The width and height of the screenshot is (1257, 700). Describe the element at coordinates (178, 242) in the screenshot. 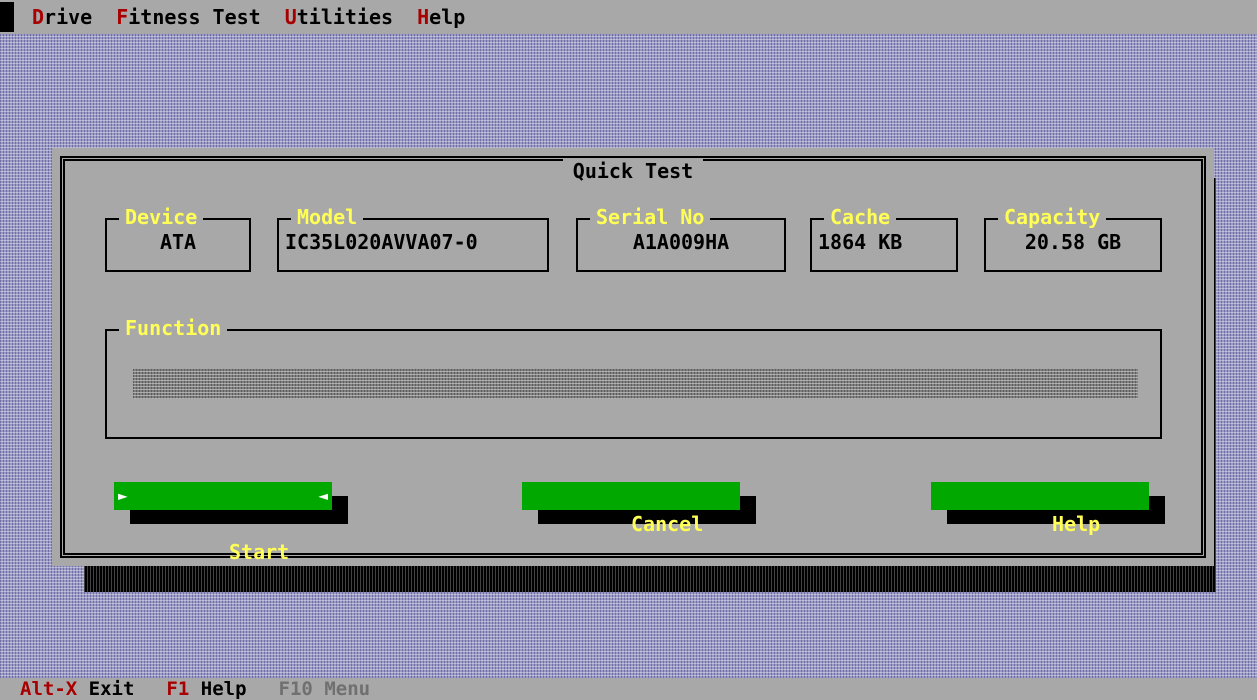

I see `device-value: ATA` at that location.